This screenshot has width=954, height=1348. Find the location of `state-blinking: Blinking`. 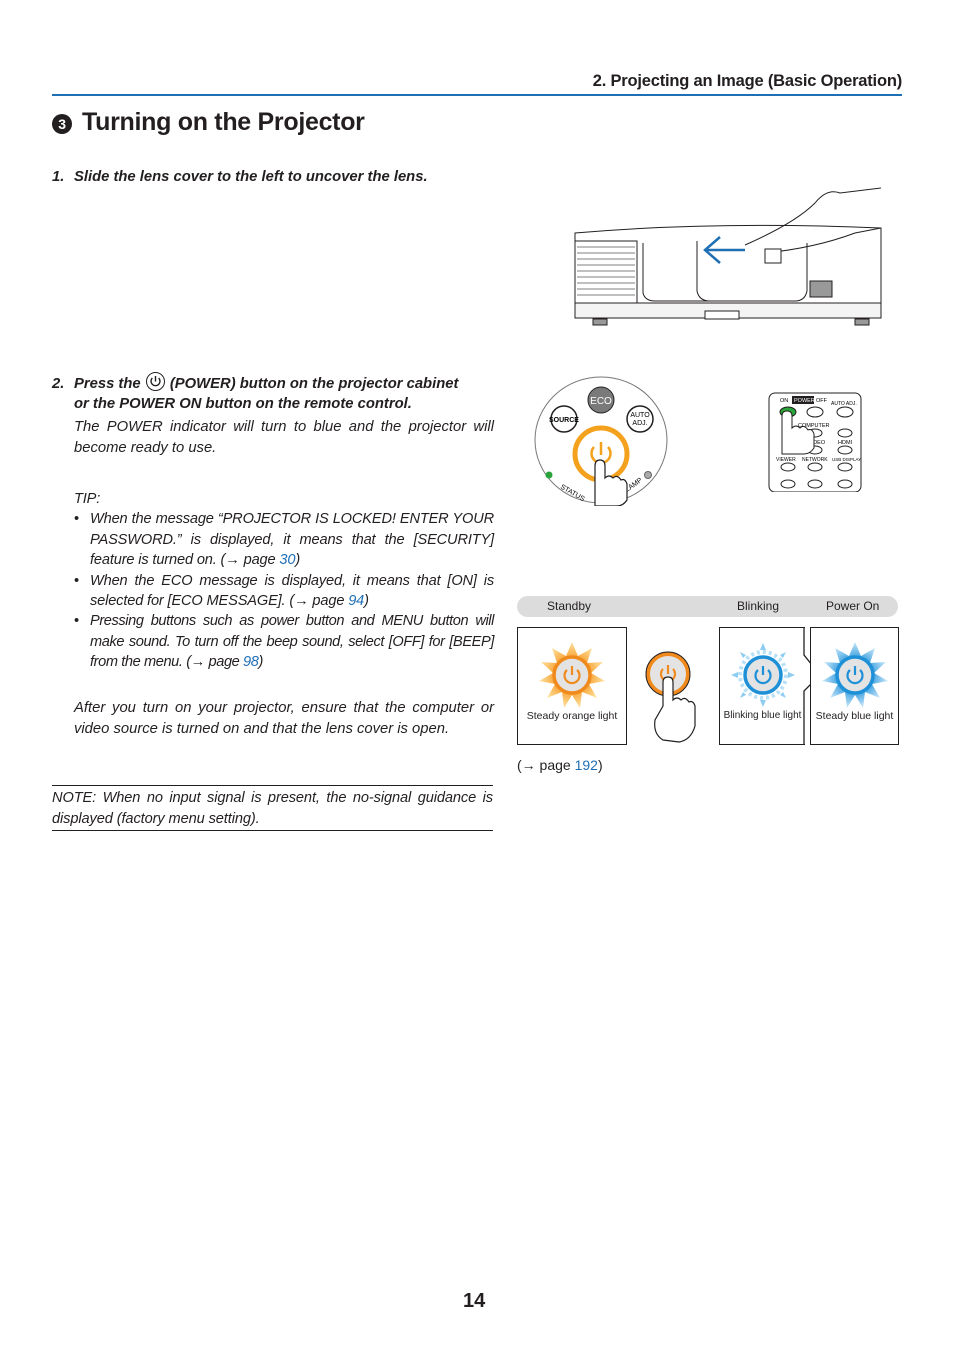

state-blinking: Blinking is located at coordinates (758, 606).